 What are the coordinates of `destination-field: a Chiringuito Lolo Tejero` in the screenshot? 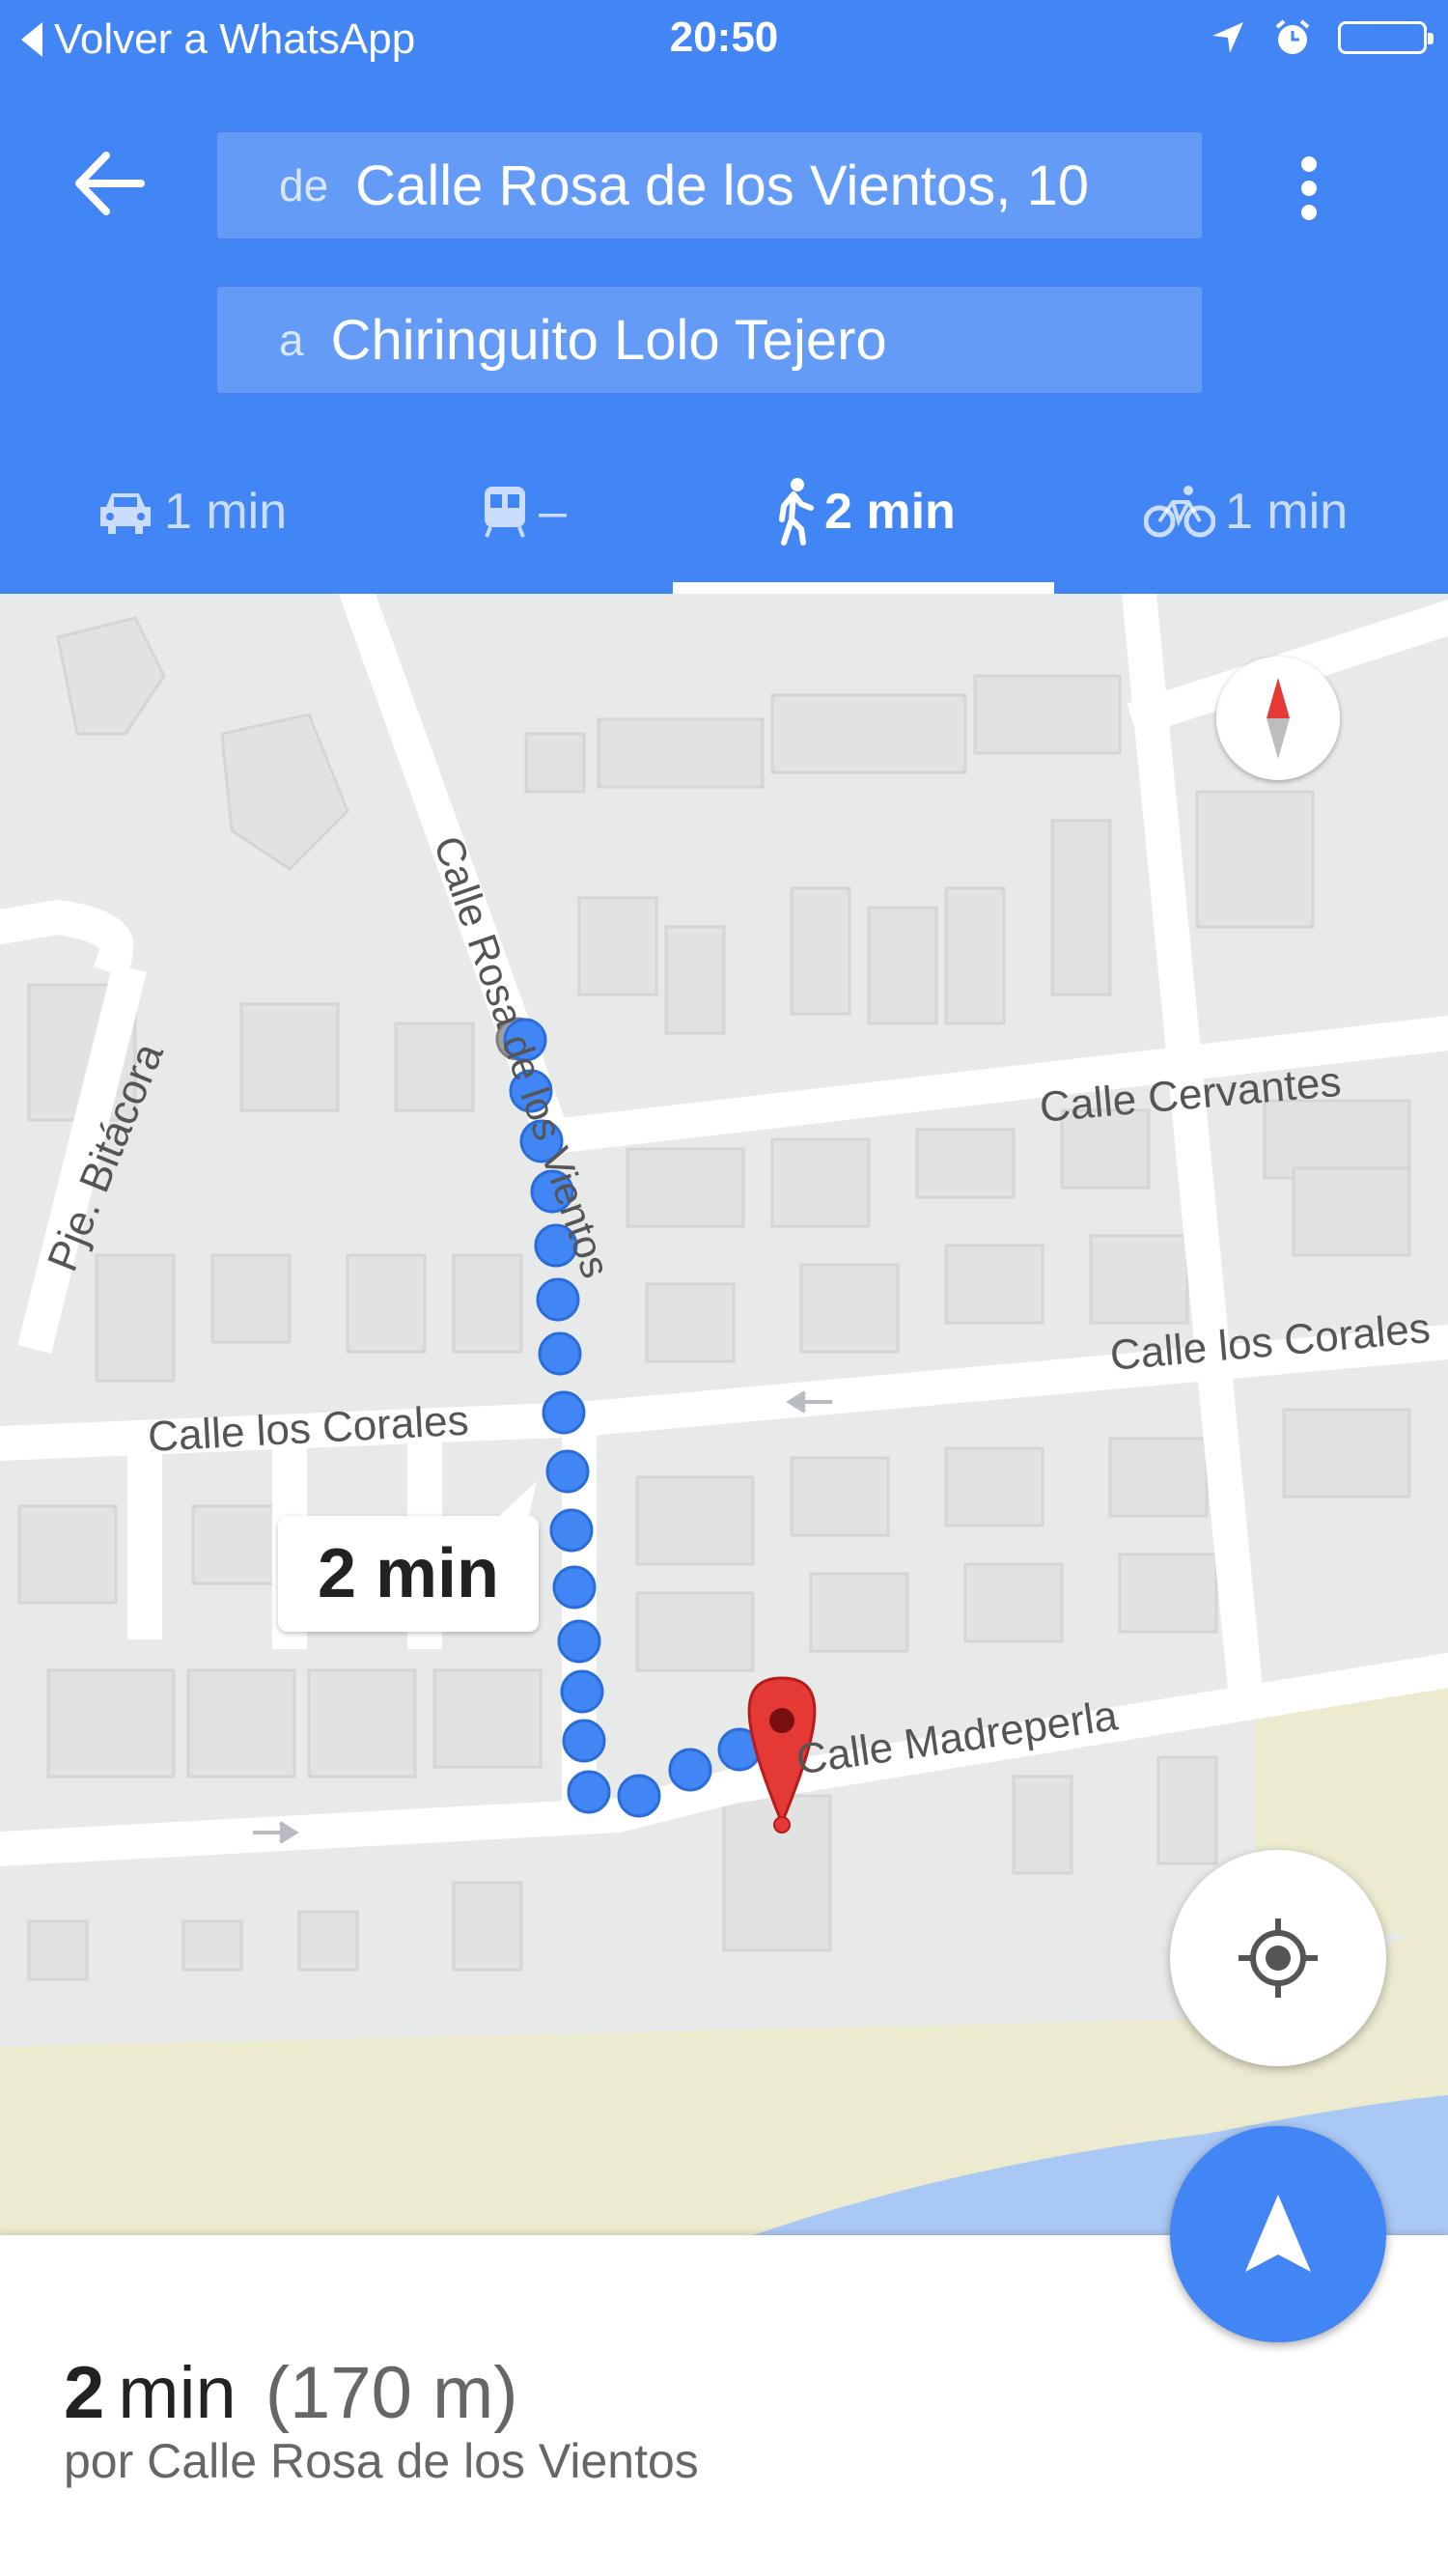 It's located at (710, 340).